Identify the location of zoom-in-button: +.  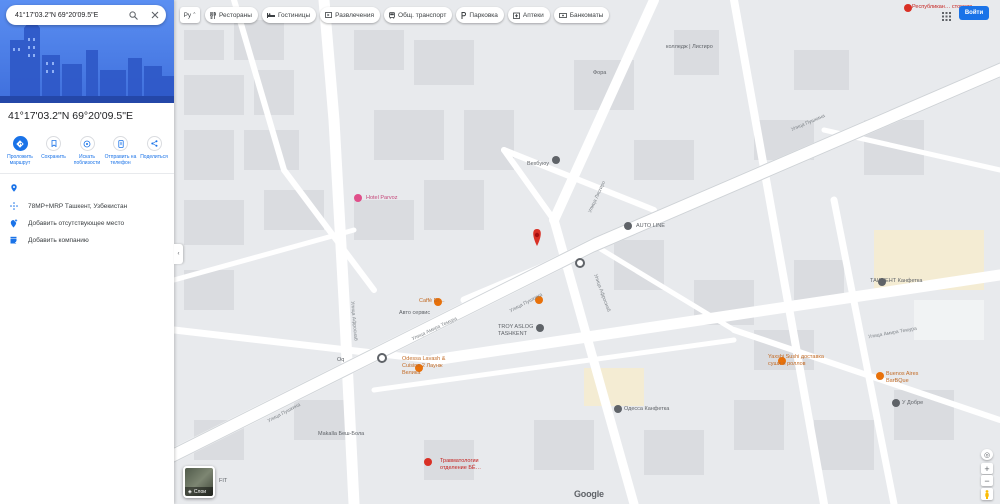
(987, 468).